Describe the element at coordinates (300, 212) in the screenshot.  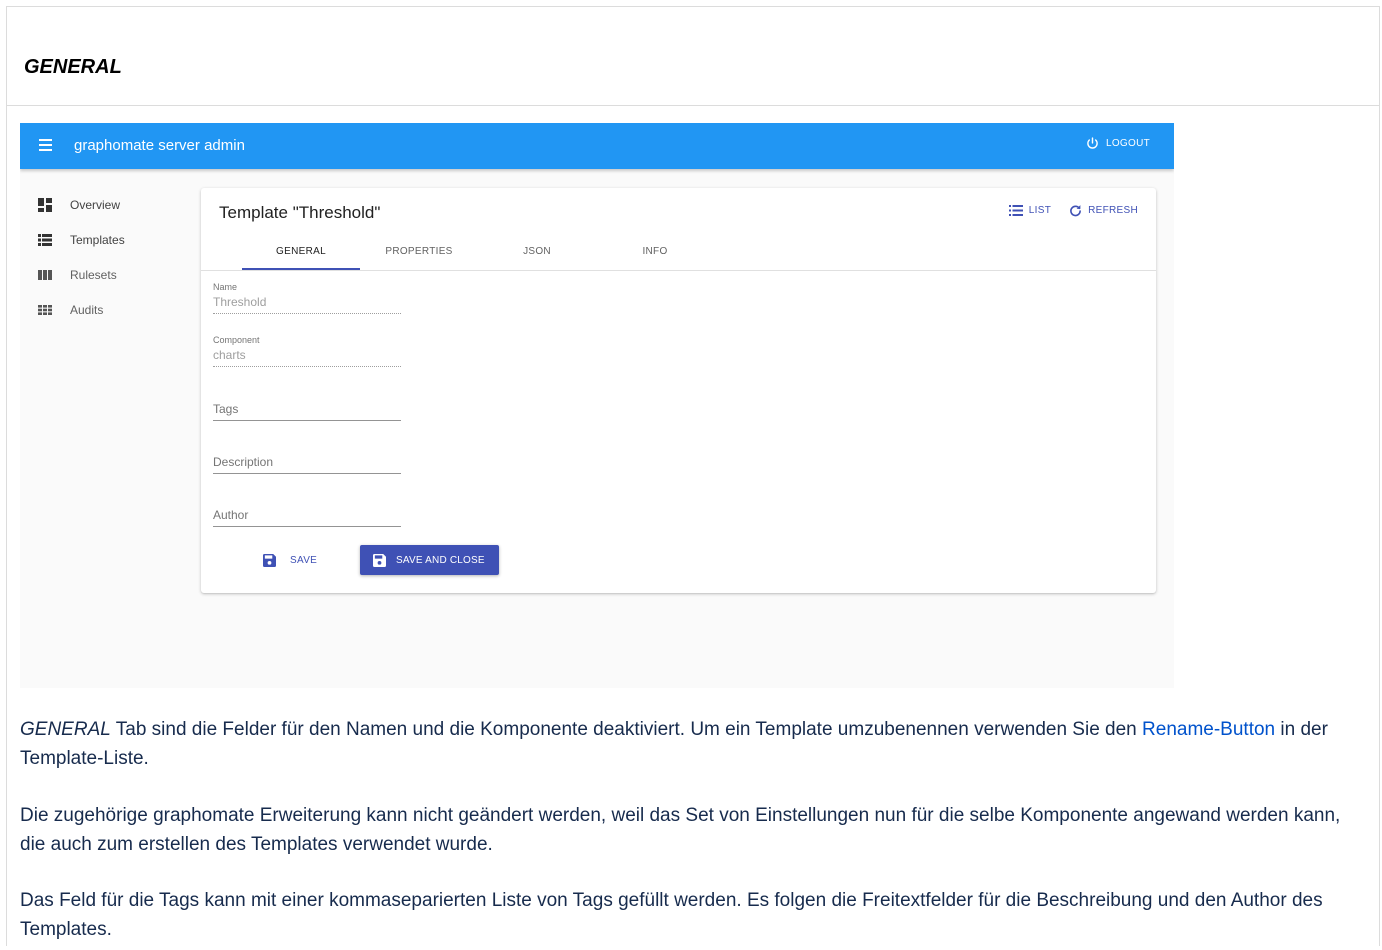
I see `card-title: Template "Threshold"` at that location.